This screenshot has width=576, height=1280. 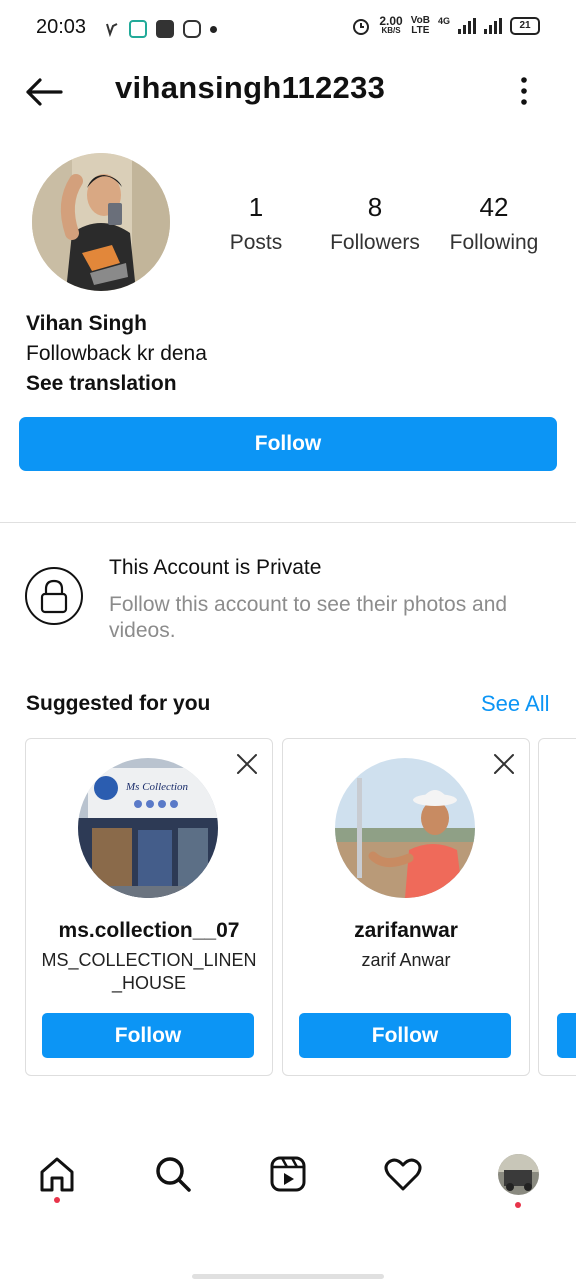 I want to click on status-time: 20:03, so click(x=61, y=27).